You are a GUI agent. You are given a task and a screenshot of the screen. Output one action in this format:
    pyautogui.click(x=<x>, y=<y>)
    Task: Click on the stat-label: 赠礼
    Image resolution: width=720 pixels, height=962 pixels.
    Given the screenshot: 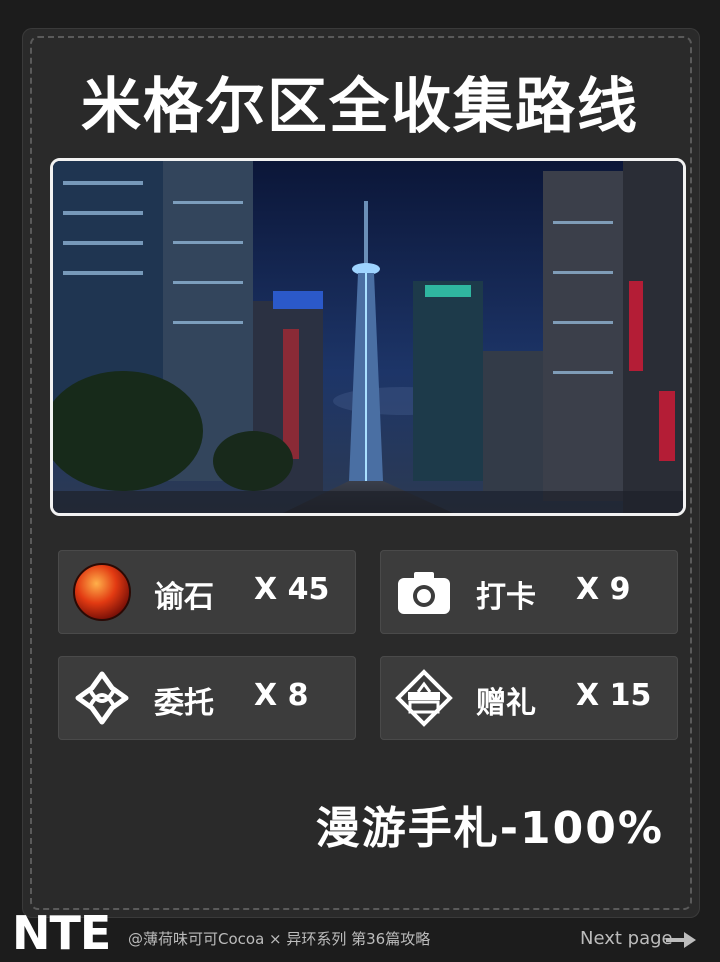 What is the action you would take?
    pyautogui.click(x=506, y=703)
    